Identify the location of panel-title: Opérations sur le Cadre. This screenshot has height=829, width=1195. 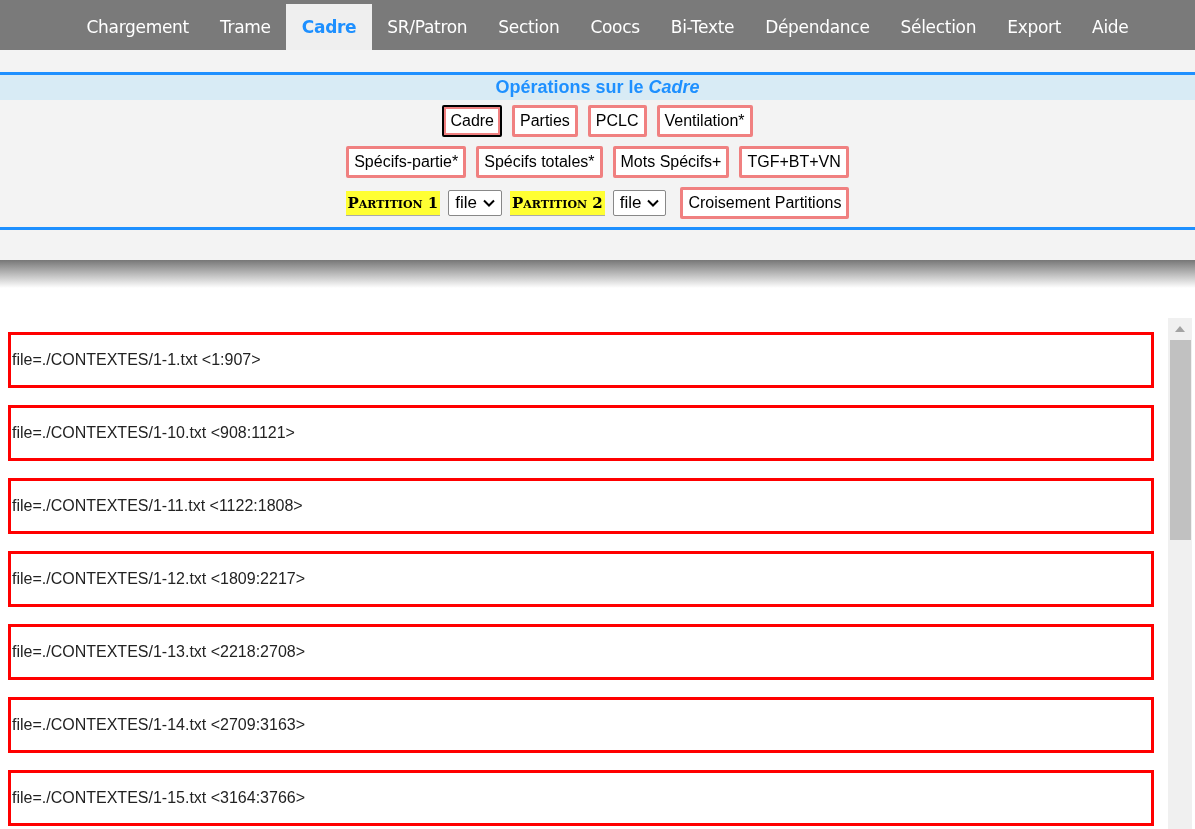
(597, 86).